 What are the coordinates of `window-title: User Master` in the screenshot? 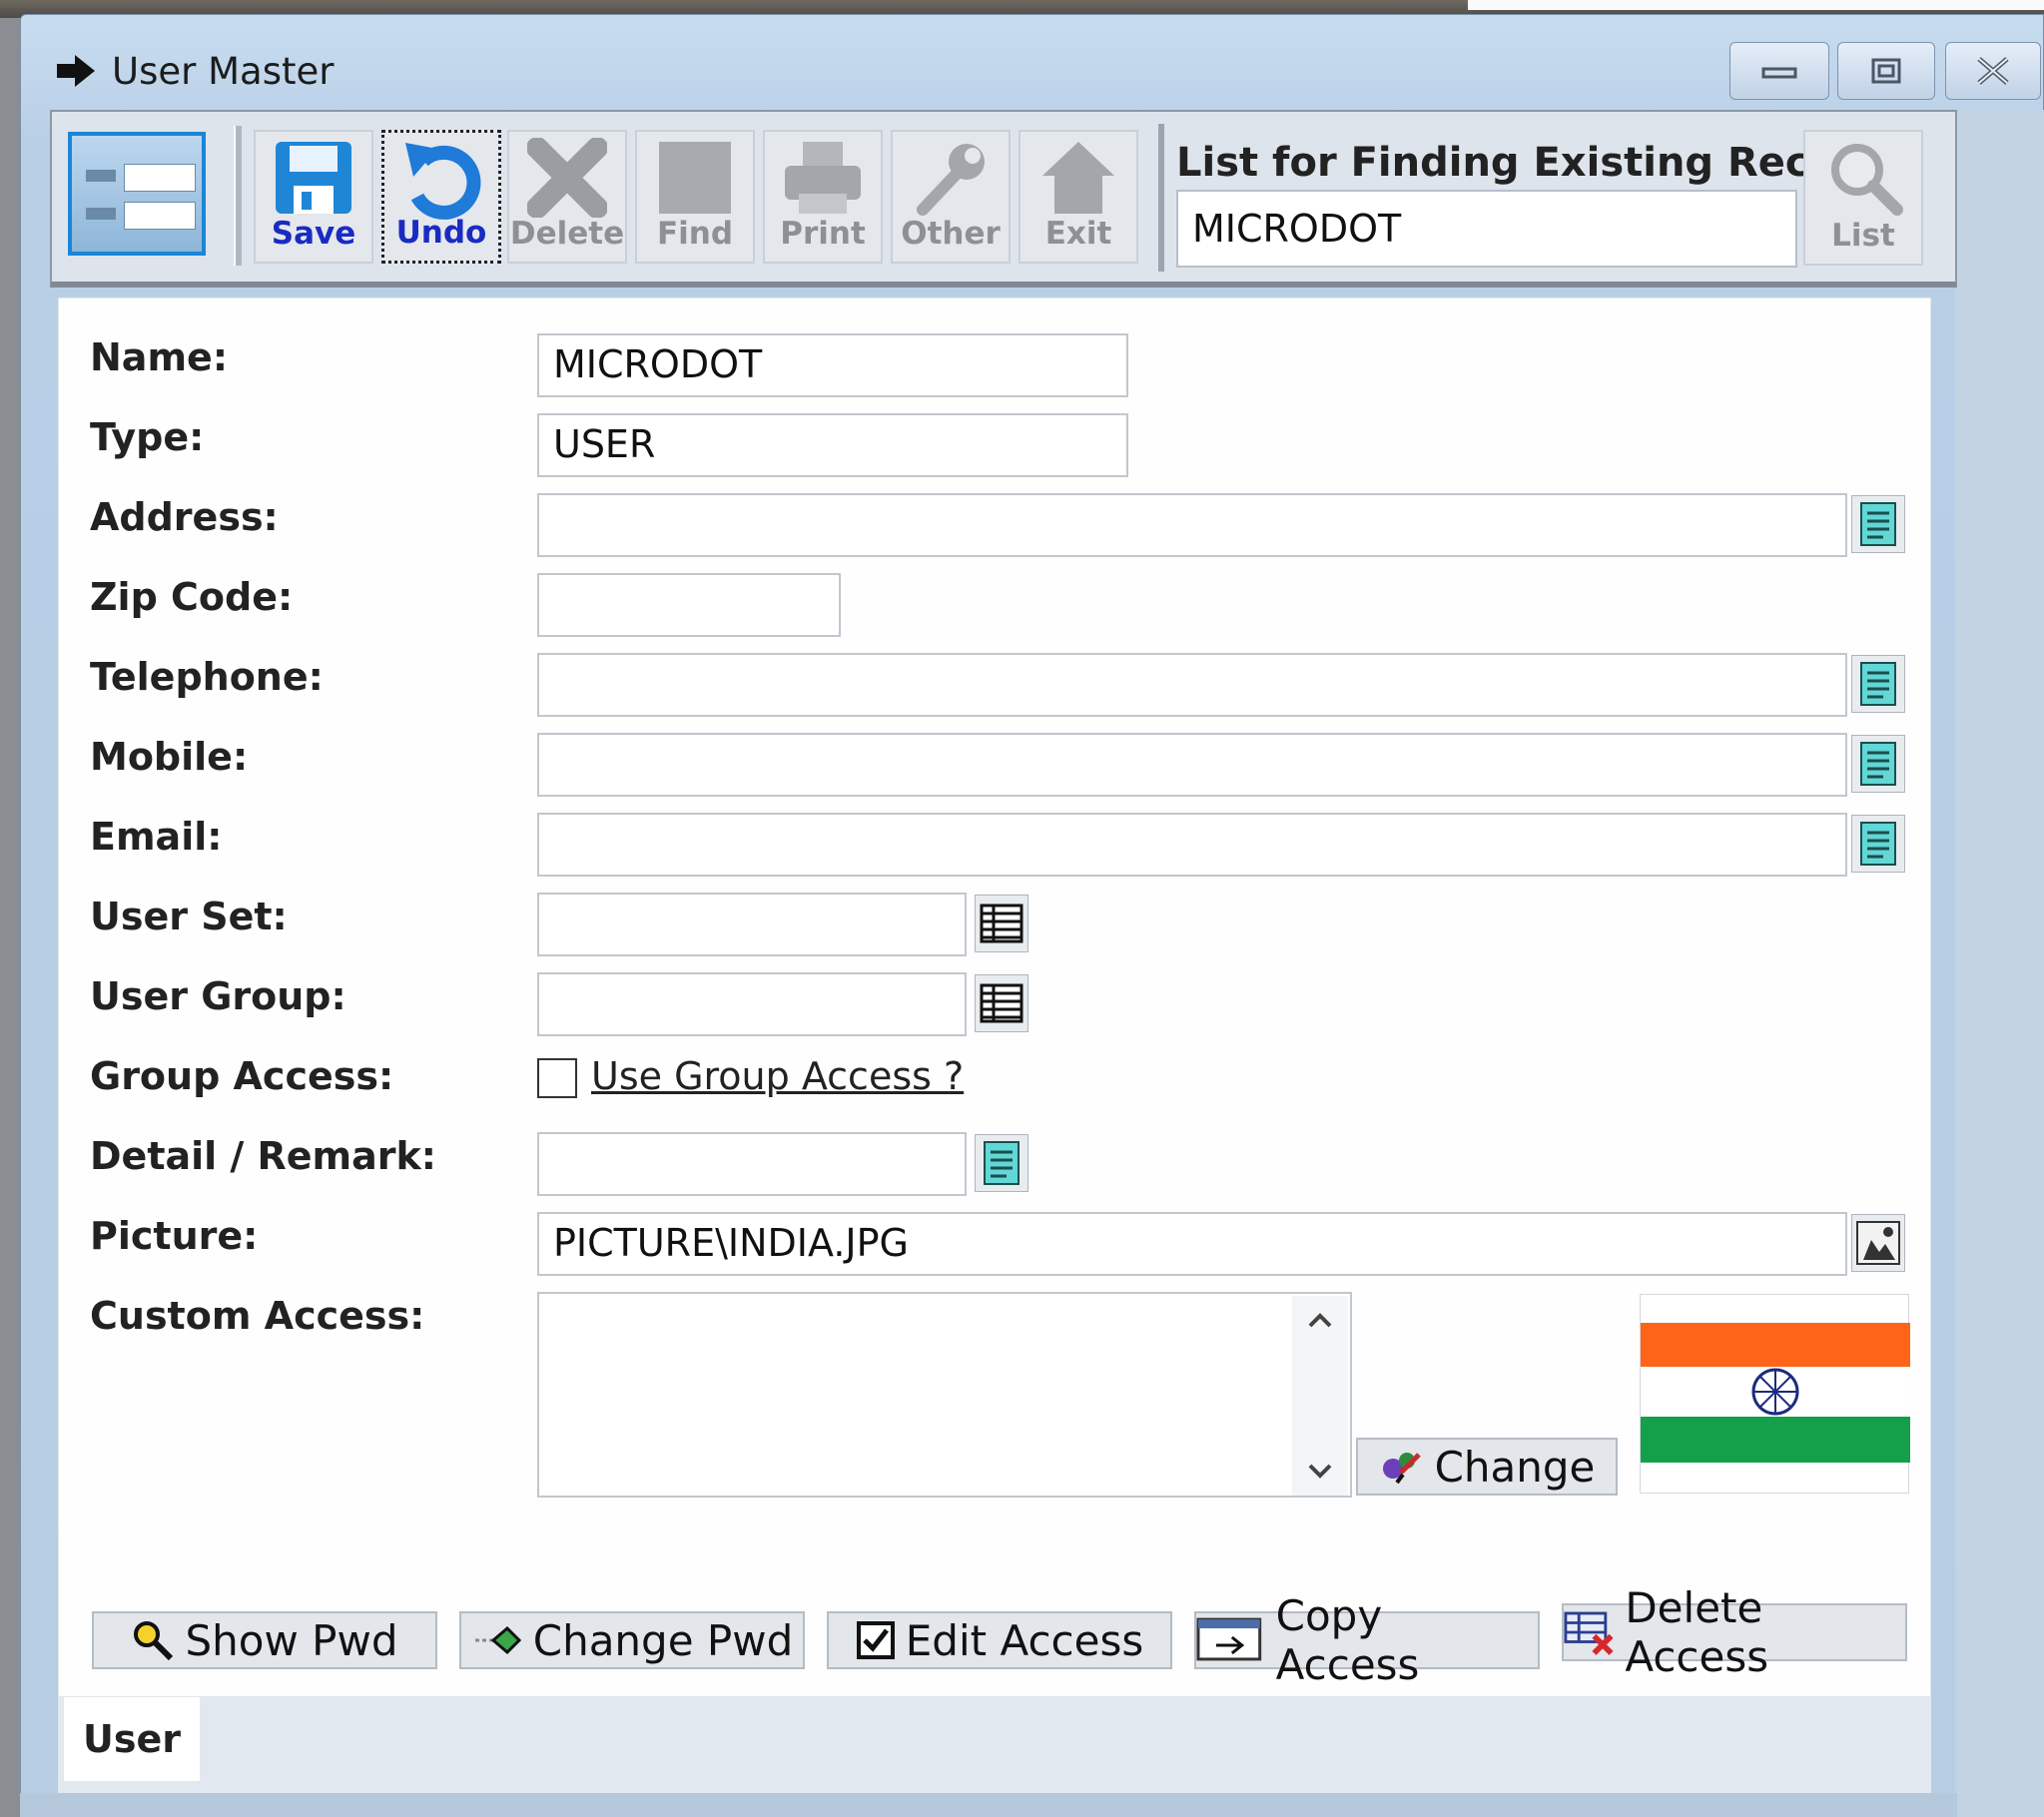 It's located at (223, 71).